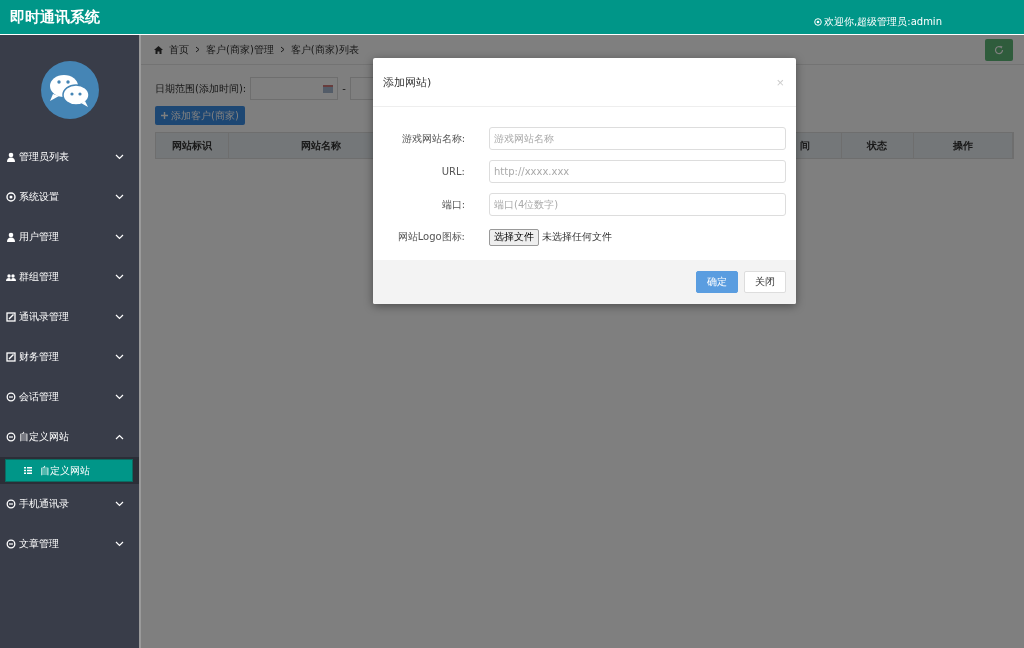 Image resolution: width=1024 pixels, height=648 pixels. Describe the element at coordinates (69, 237) in the screenshot. I see `sidebar-item: 用户管理` at that location.